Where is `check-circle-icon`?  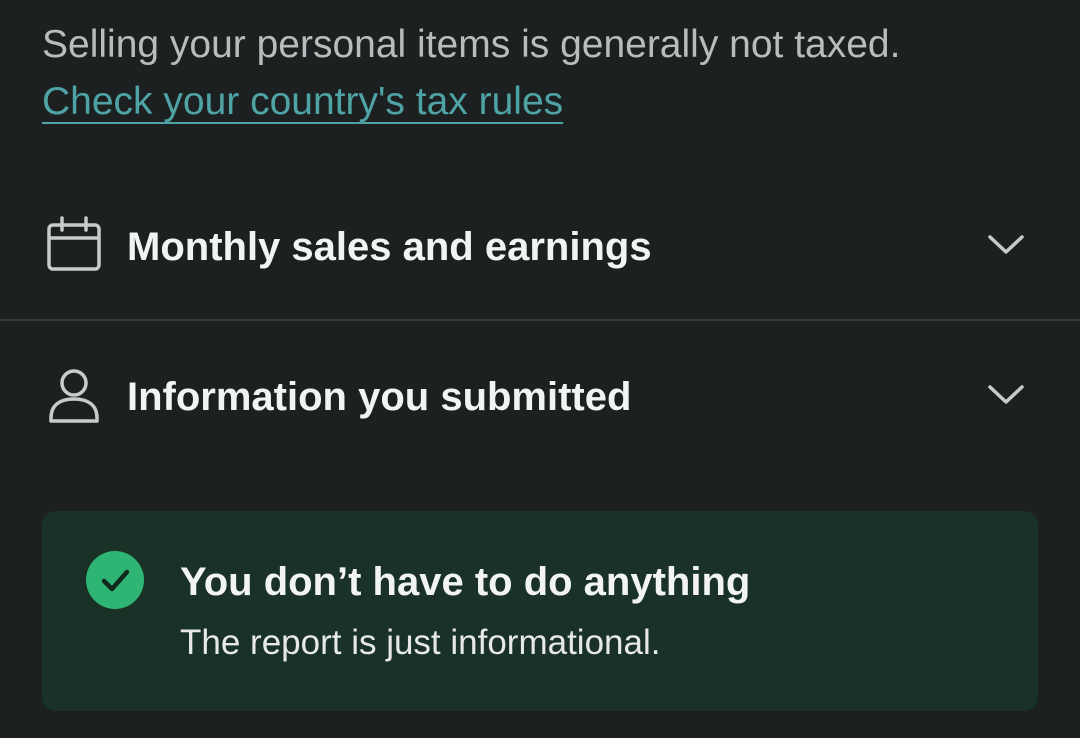
check-circle-icon is located at coordinates (115, 580).